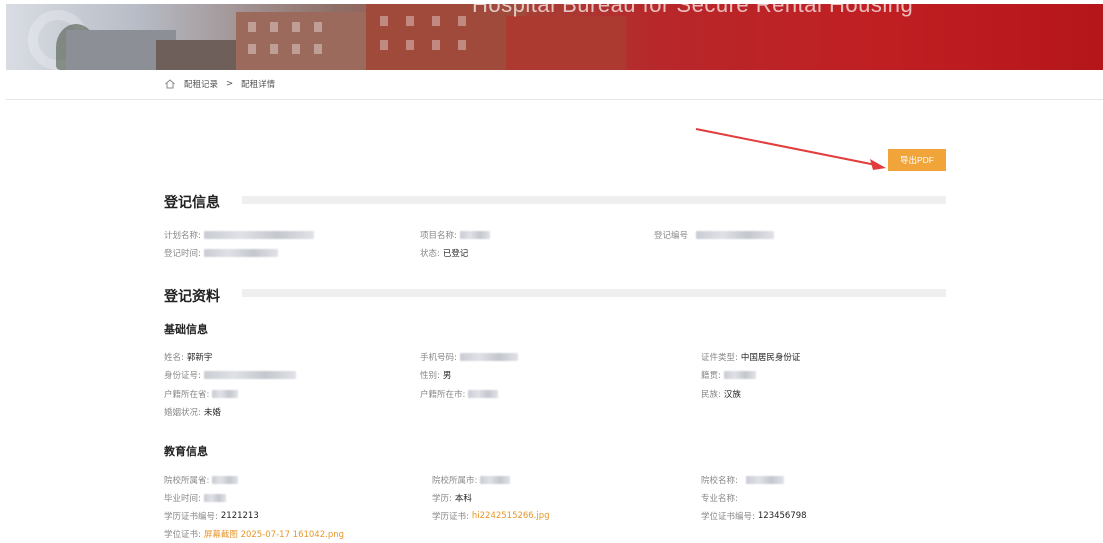 Image resolution: width=1103 pixels, height=543 pixels. Describe the element at coordinates (201, 84) in the screenshot. I see `breadcrumb-item-records: 配租记录` at that location.